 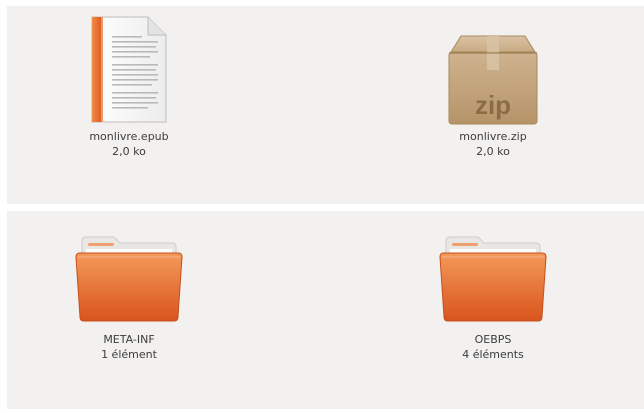 What do you see at coordinates (129, 69) in the screenshot?
I see `epub-document-icon` at bounding box center [129, 69].